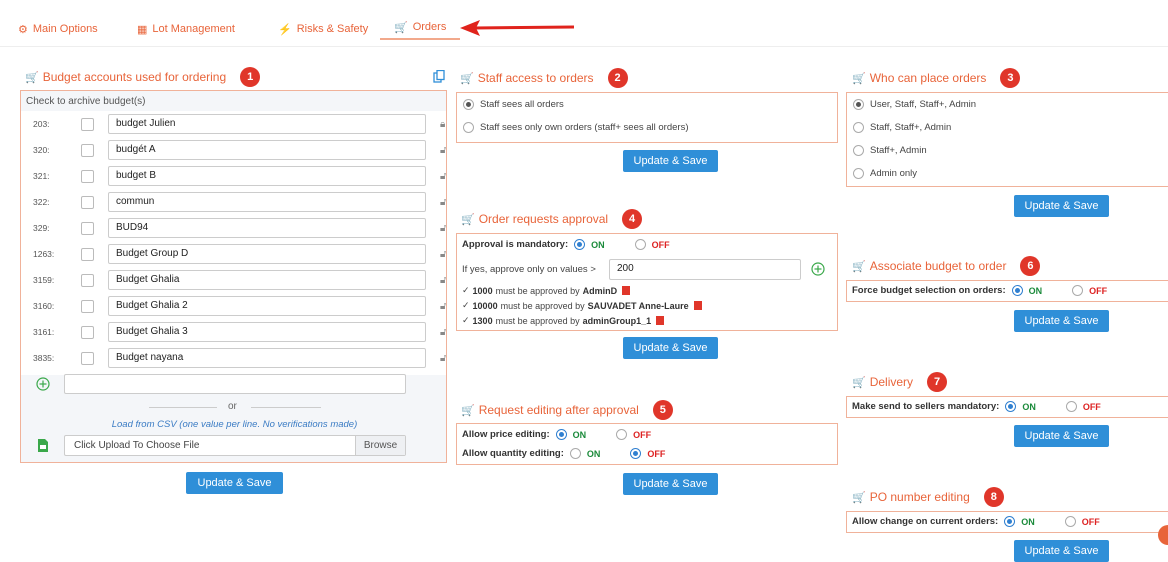 The height and width of the screenshot is (562, 1168). I want to click on new-budget-input, so click(235, 384).